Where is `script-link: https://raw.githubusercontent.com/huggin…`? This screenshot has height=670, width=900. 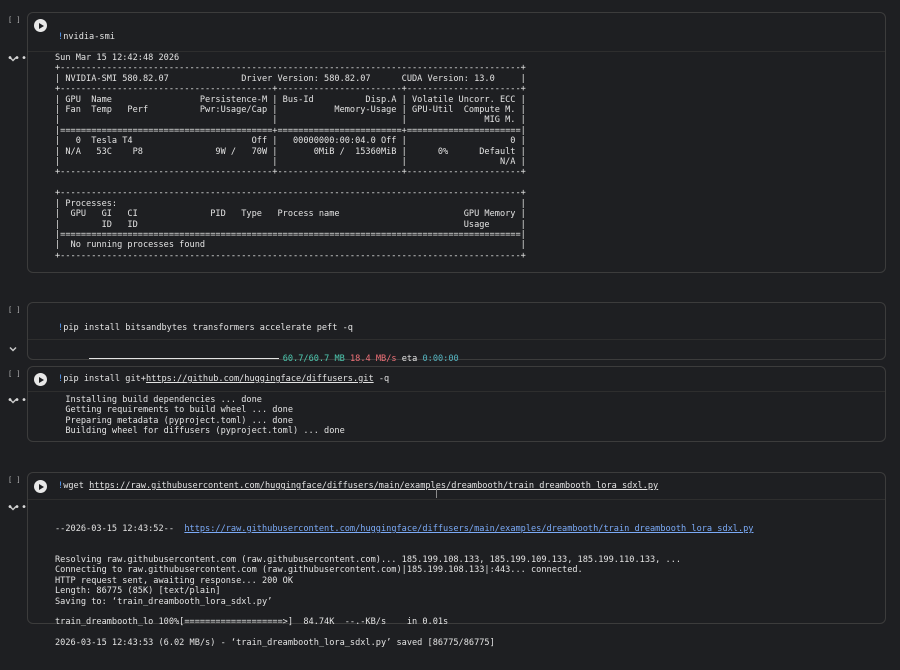 script-link: https://raw.githubusercontent.com/huggin… is located at coordinates (373, 486).